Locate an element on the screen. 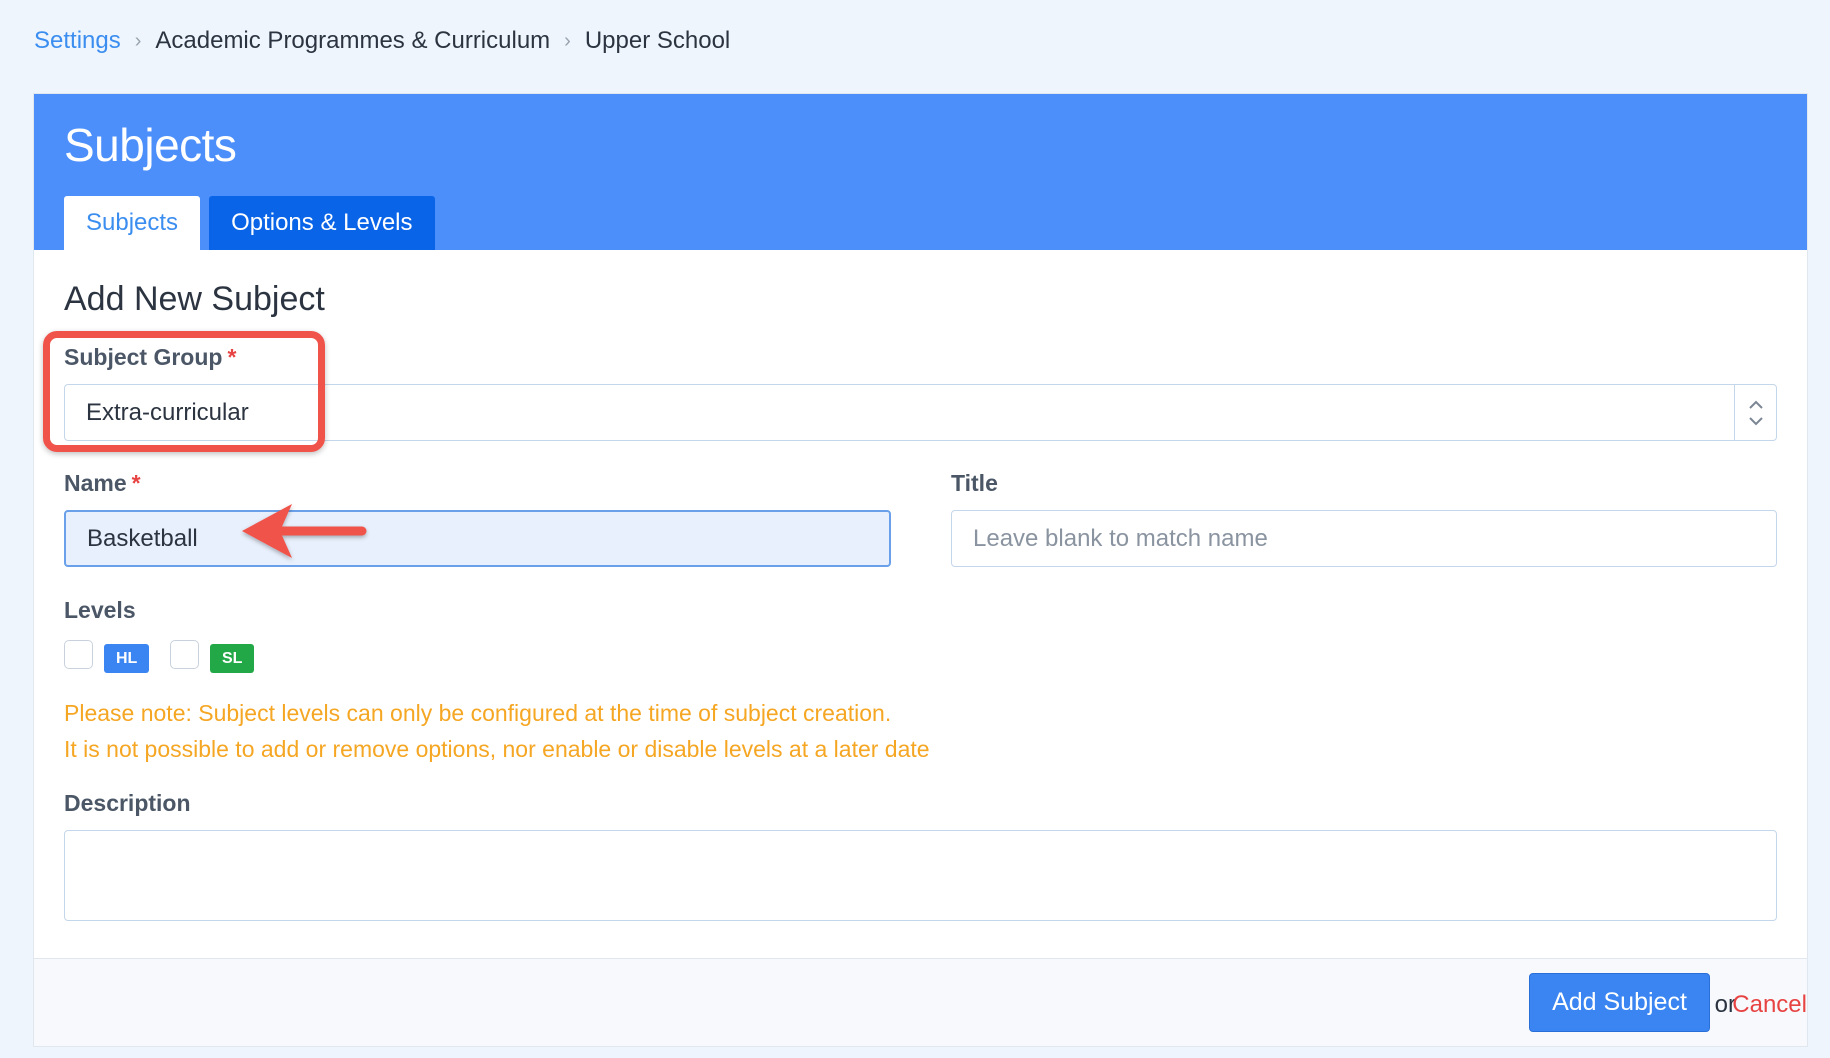  level-hl-checkbox is located at coordinates (78, 654).